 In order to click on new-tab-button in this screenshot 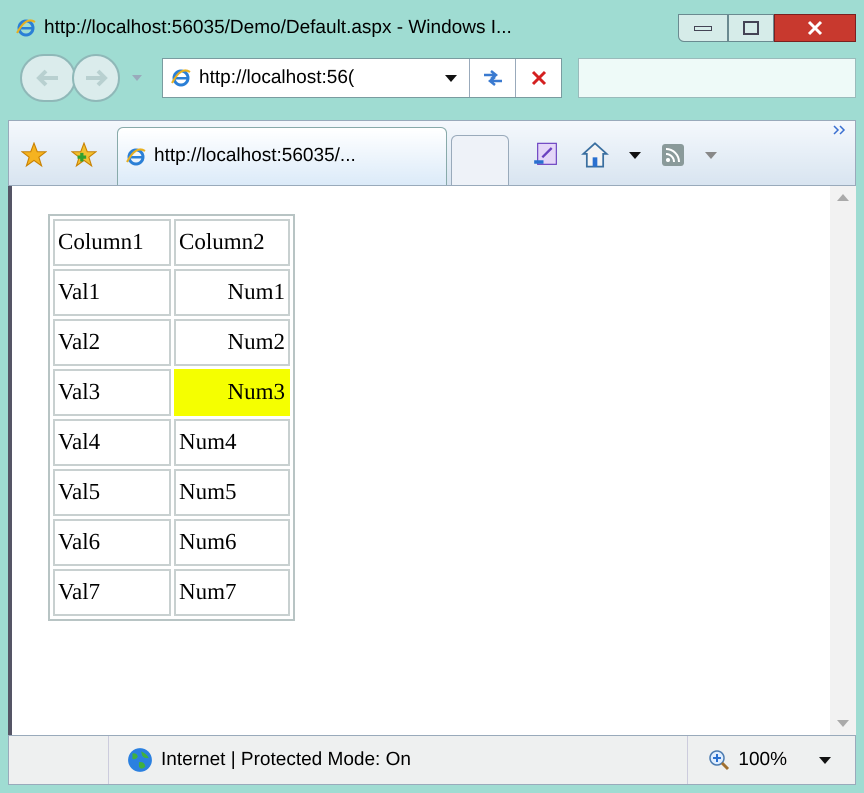, I will do `click(480, 160)`.